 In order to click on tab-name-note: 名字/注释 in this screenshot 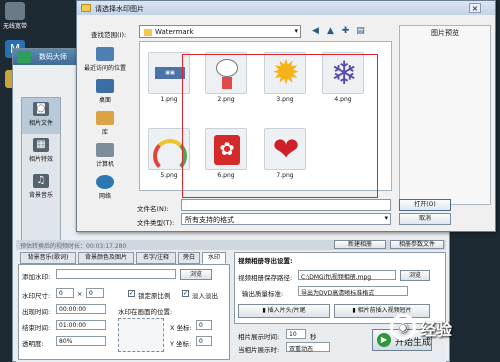, I will do `click(156, 258)`.